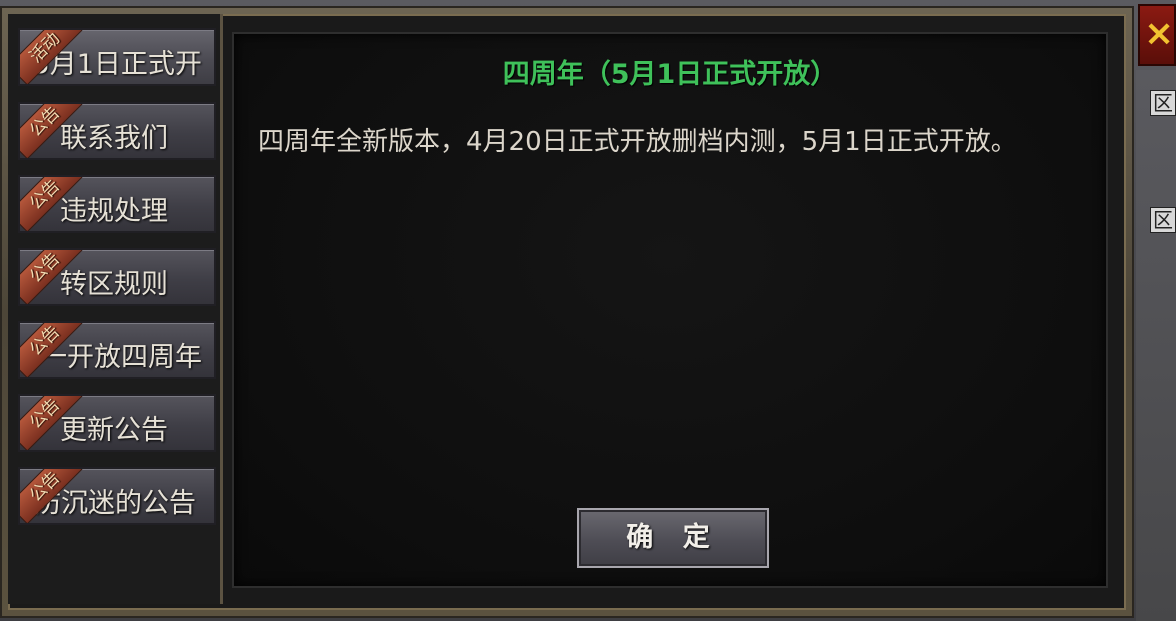 This screenshot has width=1176, height=621. I want to click on tab-update-notice: 更新公告 公告, so click(117, 423).